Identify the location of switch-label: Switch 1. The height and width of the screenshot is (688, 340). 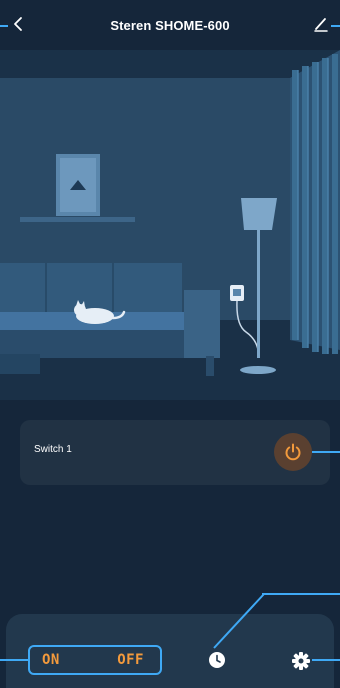
(53, 449).